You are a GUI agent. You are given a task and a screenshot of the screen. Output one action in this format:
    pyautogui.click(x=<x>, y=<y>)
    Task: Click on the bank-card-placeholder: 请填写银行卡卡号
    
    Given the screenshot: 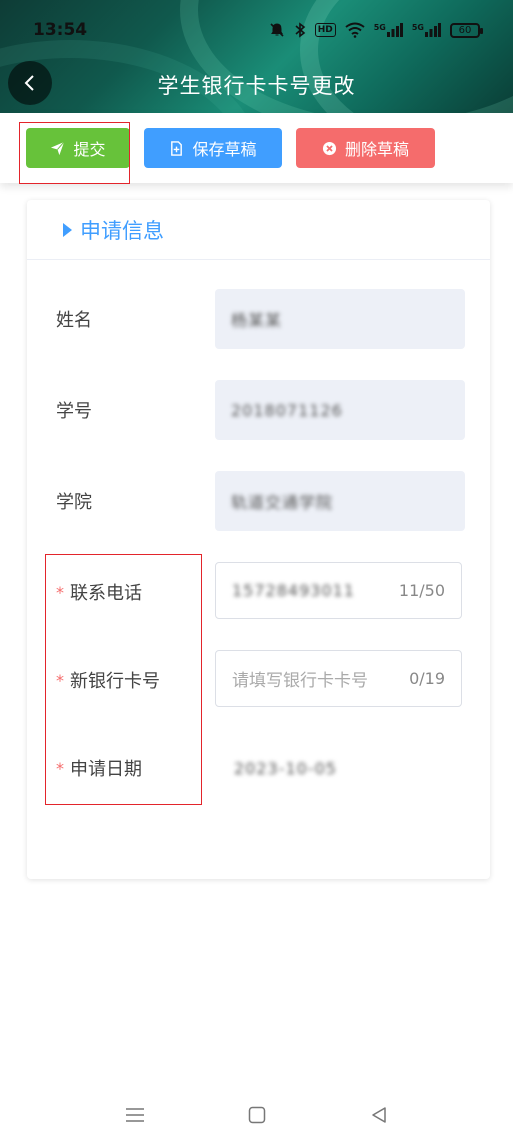 What is the action you would take?
    pyautogui.click(x=300, y=681)
    